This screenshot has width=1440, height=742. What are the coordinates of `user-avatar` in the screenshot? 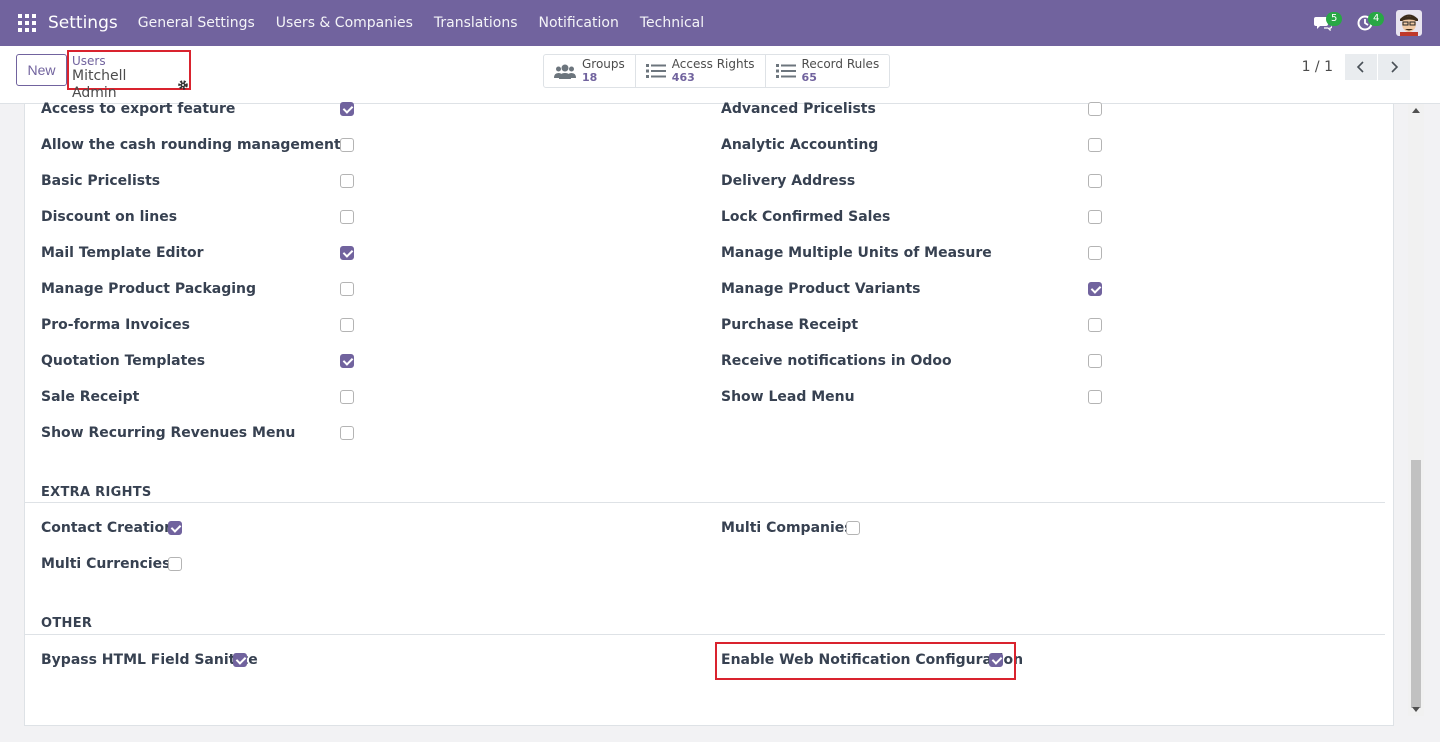 It's located at (1409, 23).